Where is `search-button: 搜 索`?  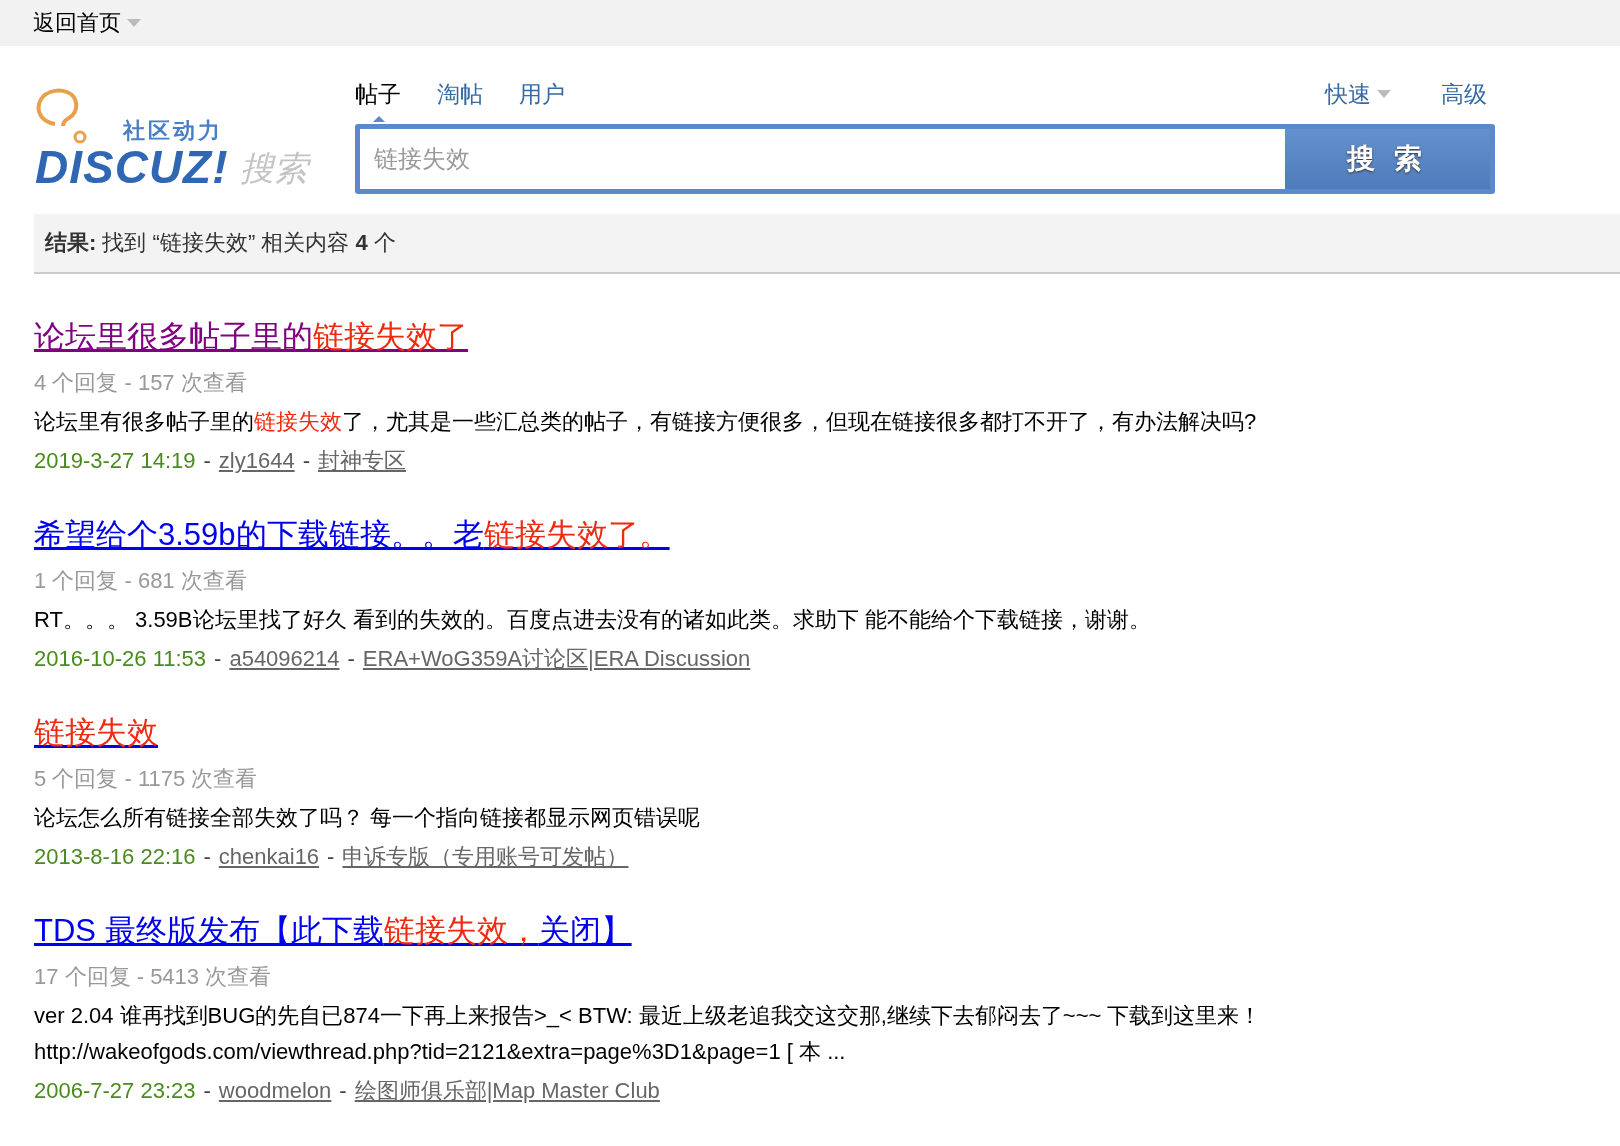
search-button: 搜 索 is located at coordinates (1387, 159).